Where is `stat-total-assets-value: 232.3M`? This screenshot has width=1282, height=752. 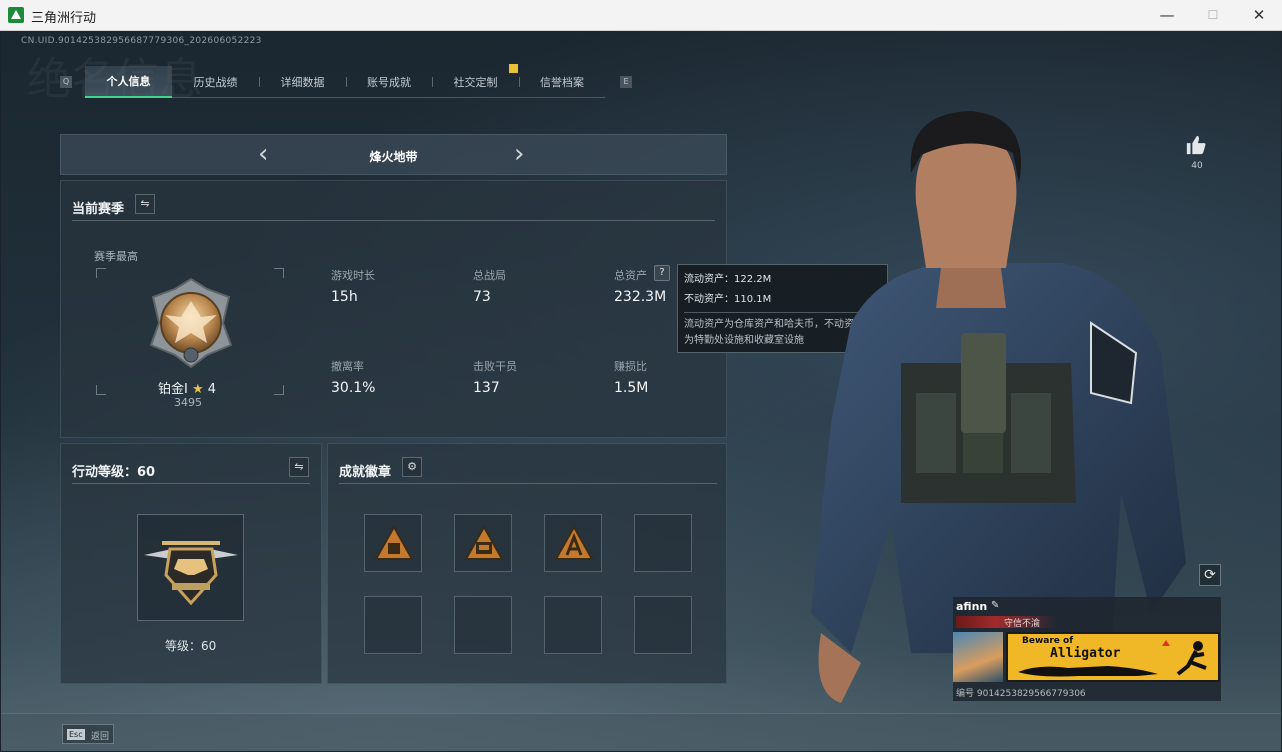
stat-total-assets-value: 232.3M is located at coordinates (640, 297).